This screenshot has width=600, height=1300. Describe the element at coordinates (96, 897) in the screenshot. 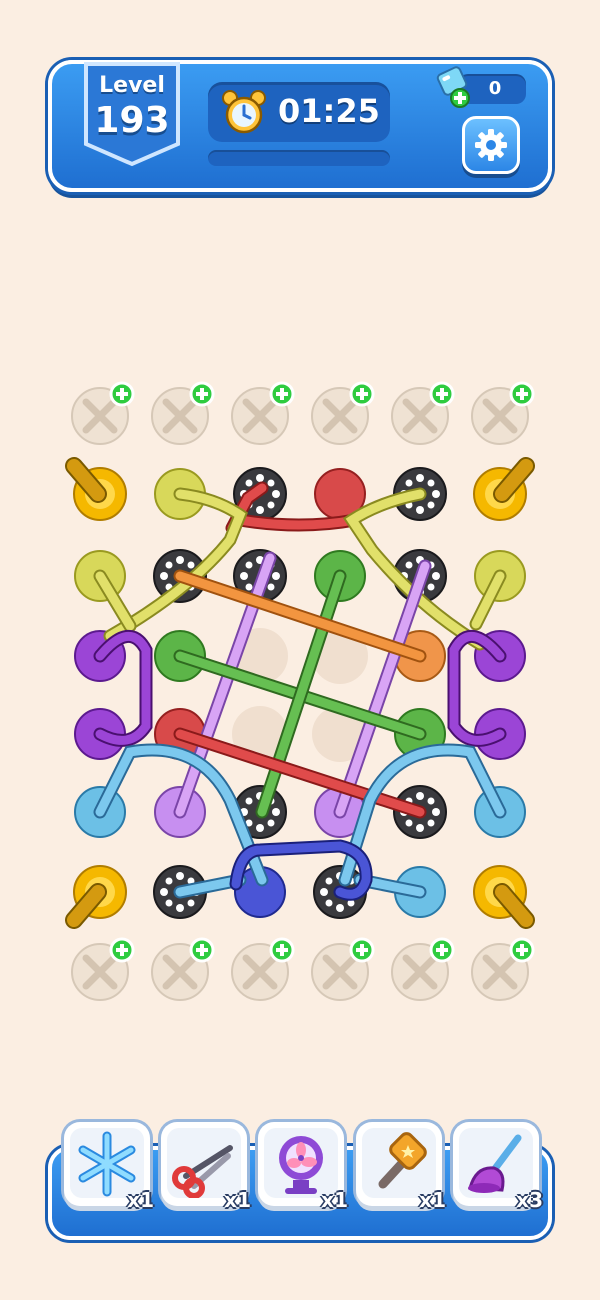

I see `gold-pin-bottom-left` at that location.